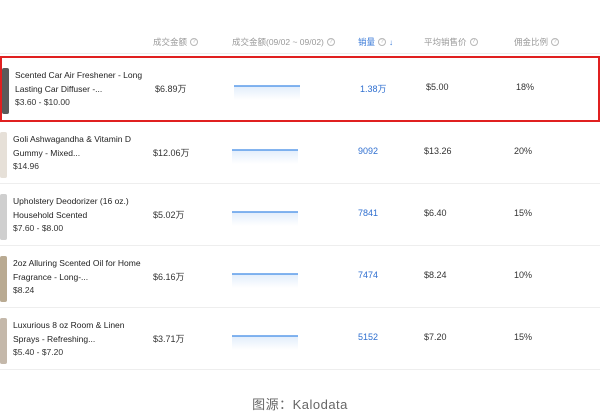 The width and height of the screenshot is (600, 420). What do you see at coordinates (38, 228) in the screenshot?
I see `product-price: $7.60 - $8.00` at bounding box center [38, 228].